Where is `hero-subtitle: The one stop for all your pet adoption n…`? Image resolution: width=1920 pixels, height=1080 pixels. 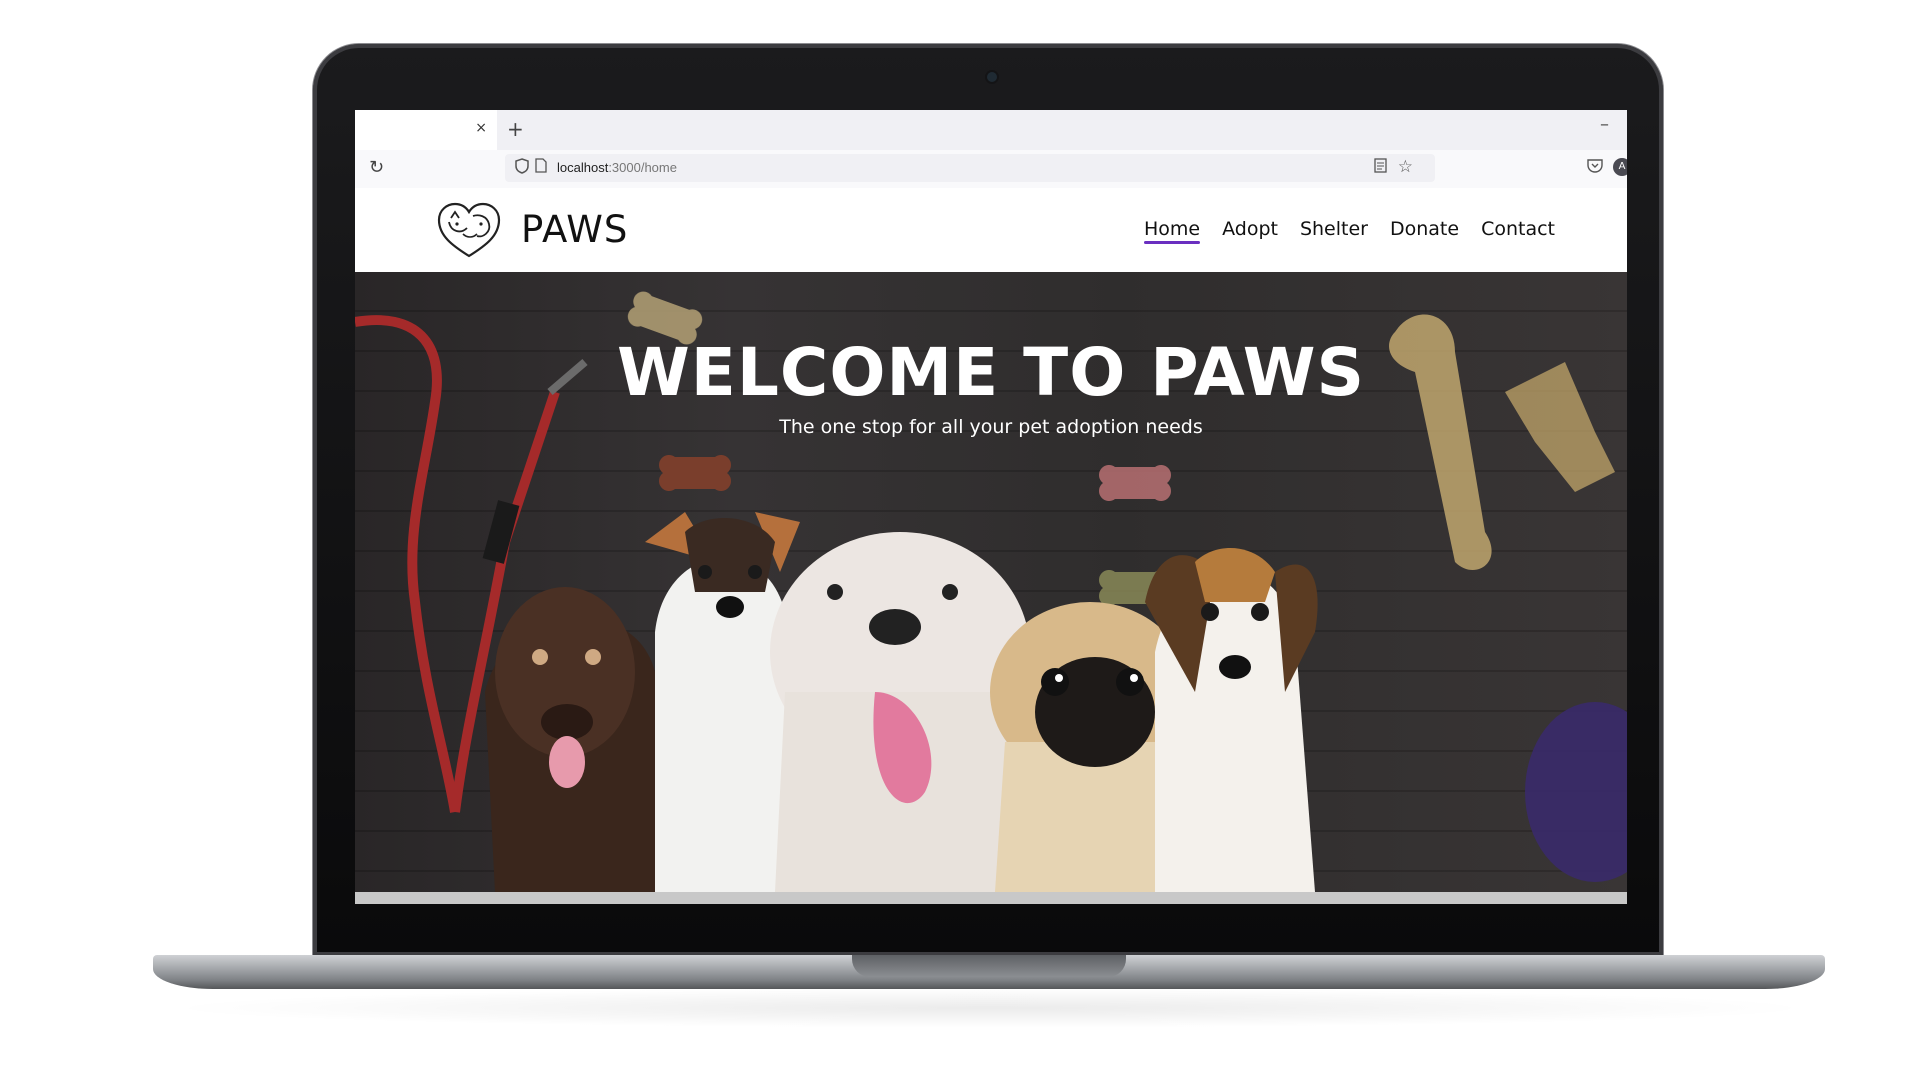
hero-subtitle: The one stop for all your pet adoption n… is located at coordinates (991, 427).